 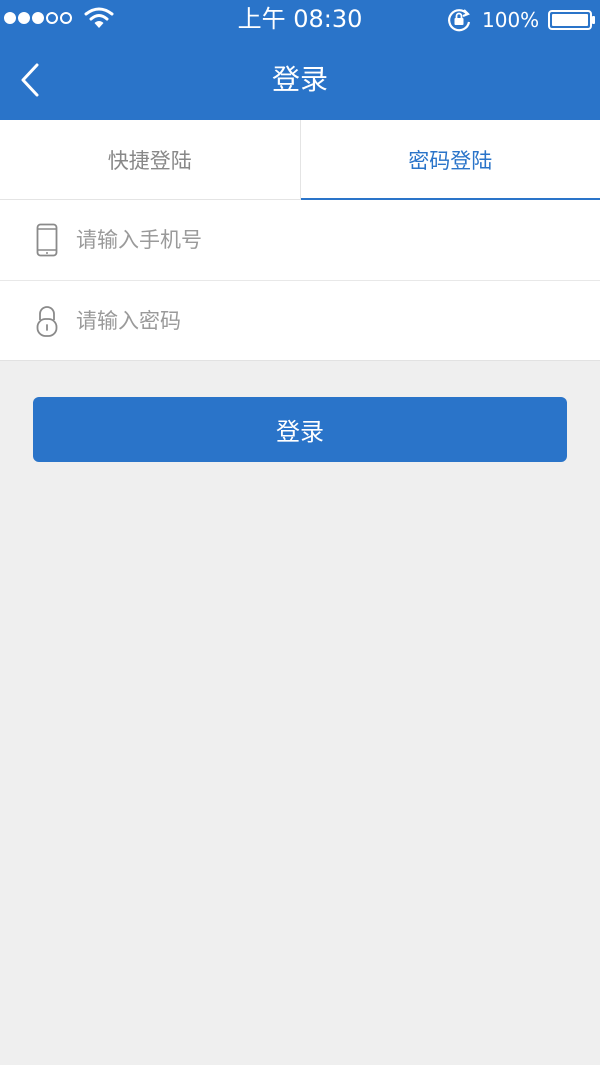 What do you see at coordinates (47, 321) in the screenshot?
I see `lock-icon` at bounding box center [47, 321].